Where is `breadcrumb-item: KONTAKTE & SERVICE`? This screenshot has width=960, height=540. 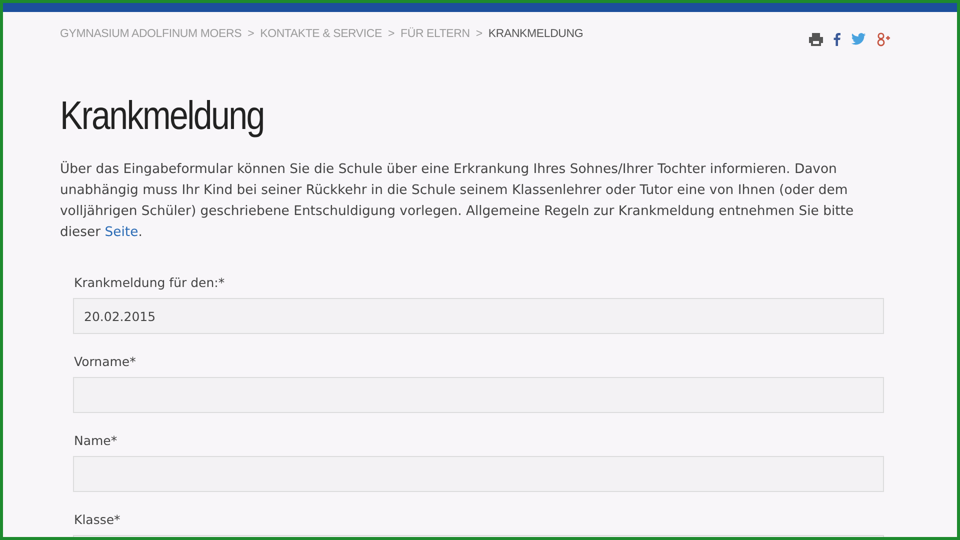 breadcrumb-item: KONTAKTE & SERVICE is located at coordinates (321, 34).